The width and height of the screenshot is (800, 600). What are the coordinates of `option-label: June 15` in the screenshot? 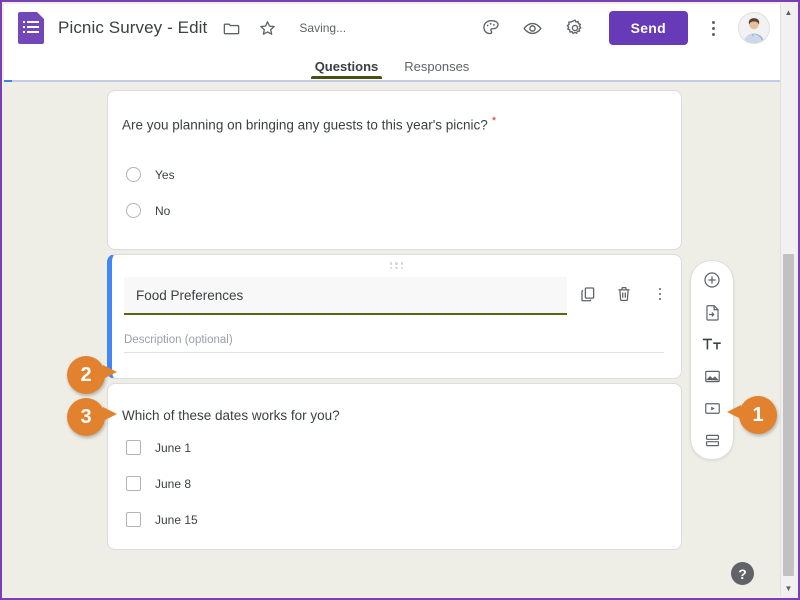 It's located at (176, 519).